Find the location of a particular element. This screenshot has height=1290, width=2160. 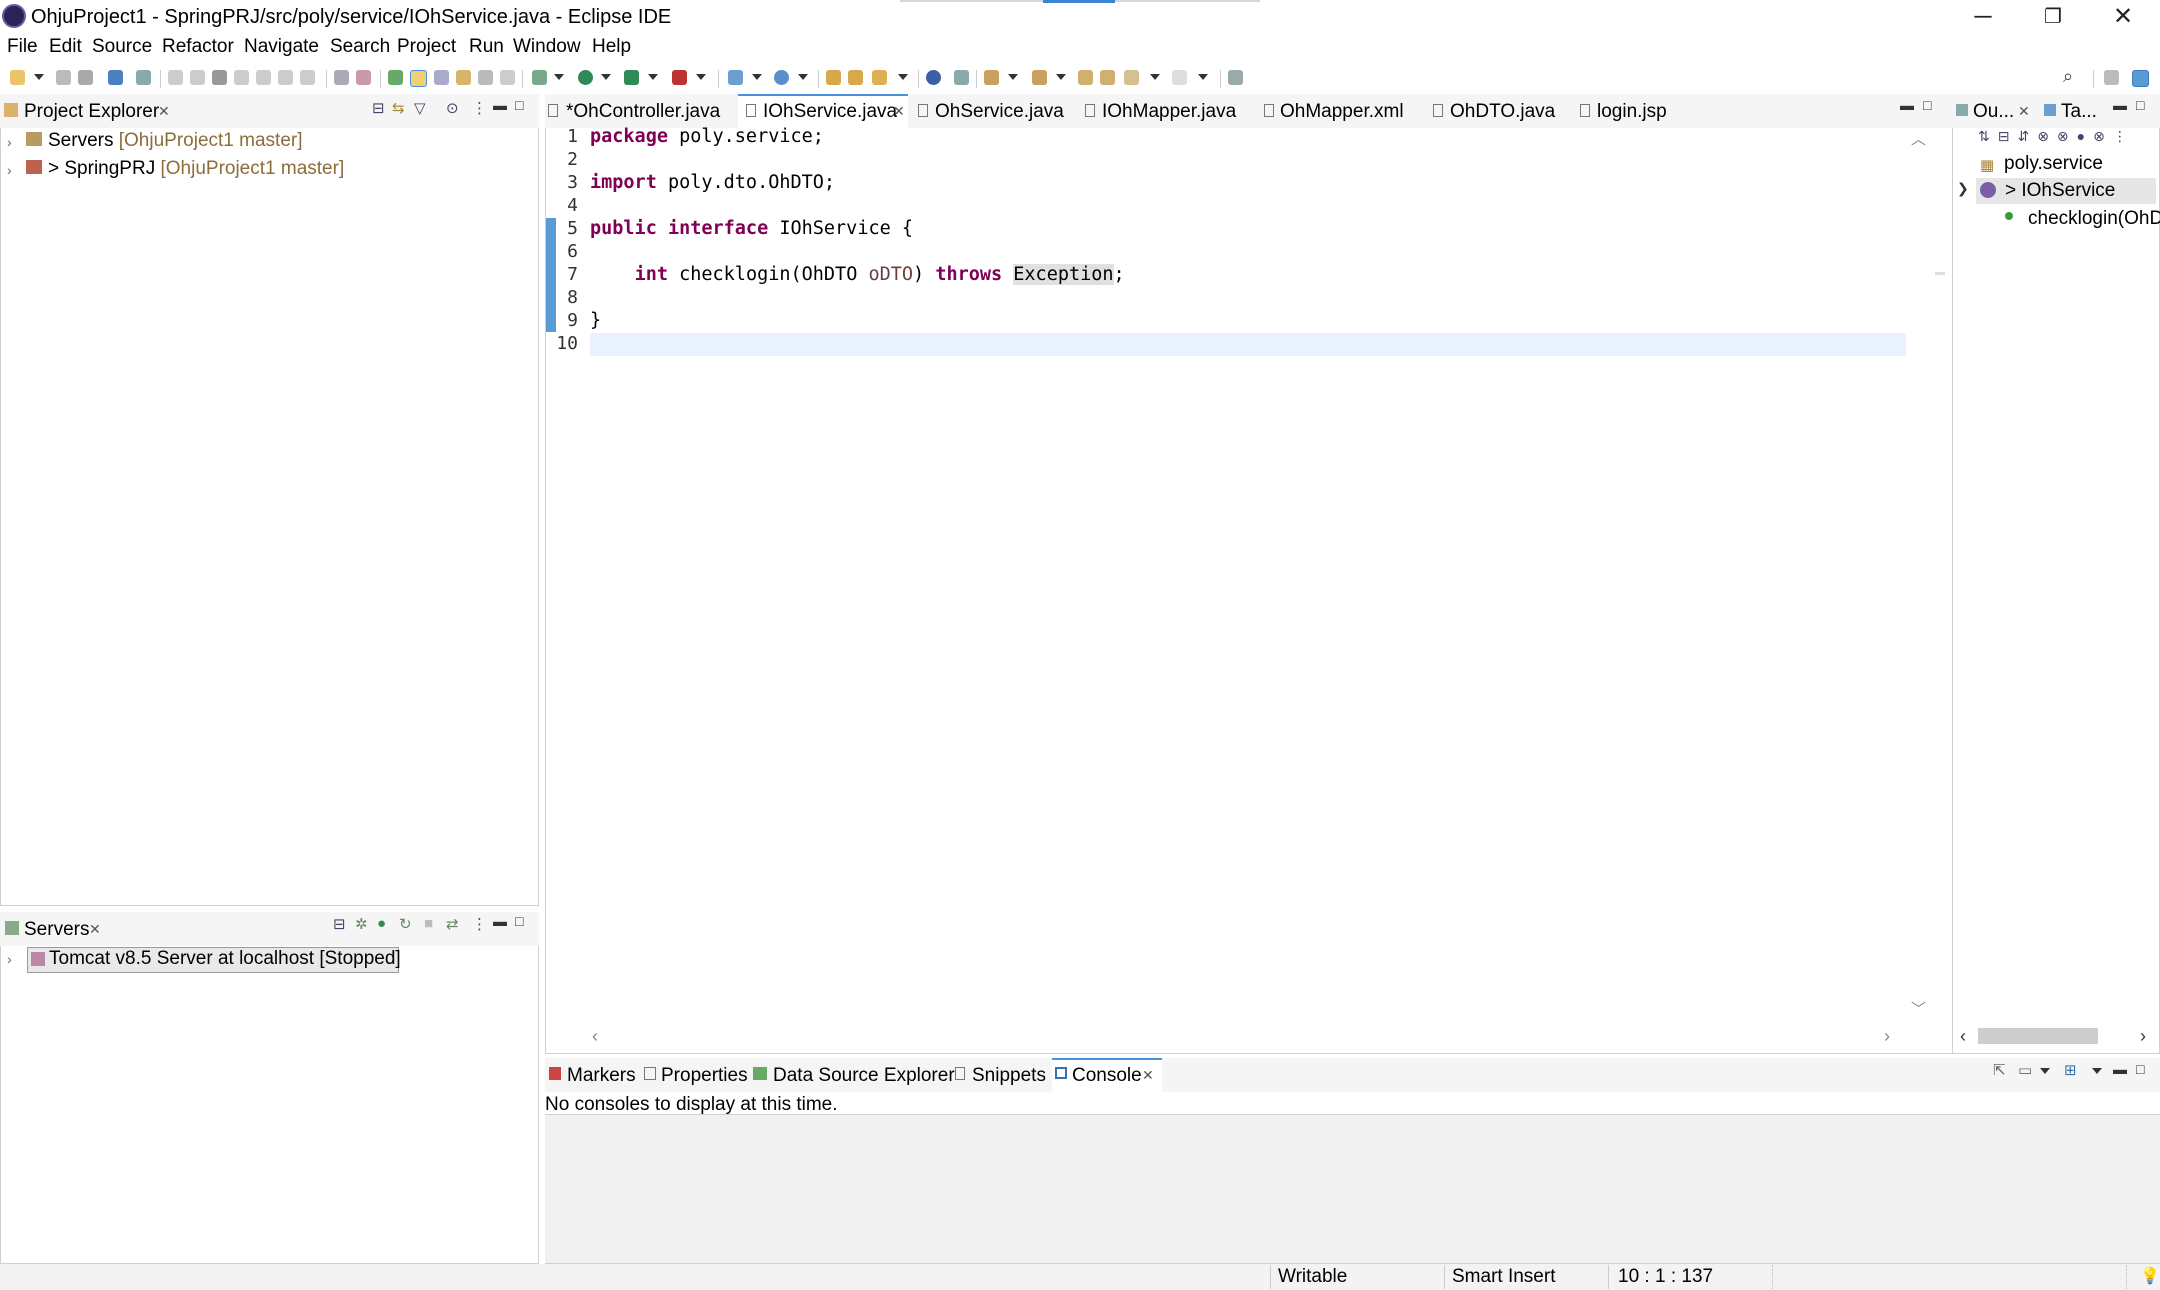

word-wrap-icon is located at coordinates (441, 77).